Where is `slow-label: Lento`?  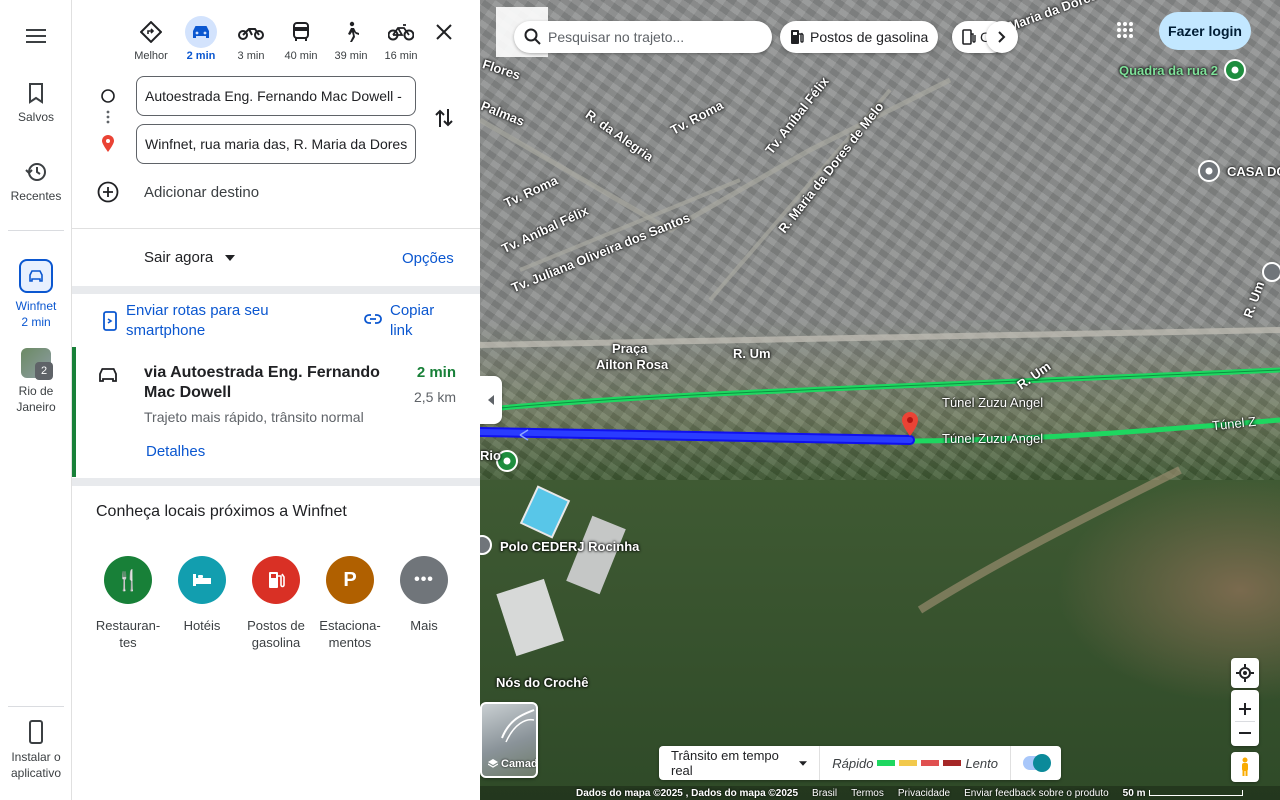
slow-label: Lento is located at coordinates (981, 763).